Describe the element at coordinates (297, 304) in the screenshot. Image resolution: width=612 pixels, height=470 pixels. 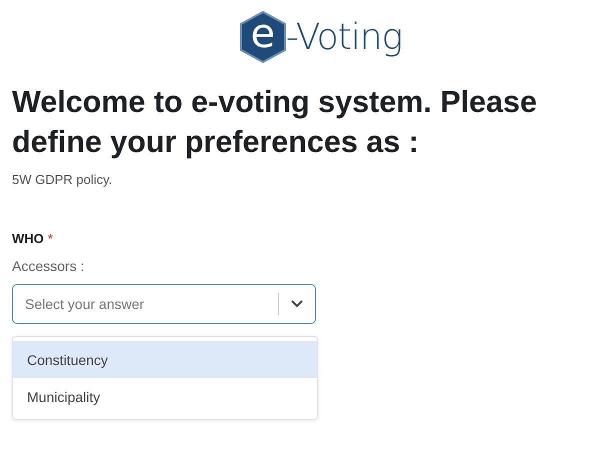
I see `chevron-down-icon` at that location.